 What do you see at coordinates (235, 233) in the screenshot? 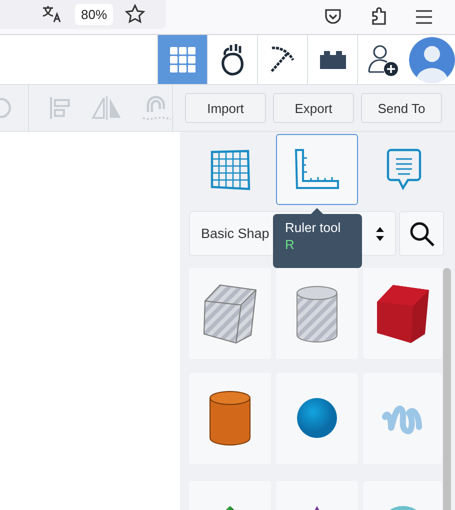
I see `dropdown-value: Basic Shap` at bounding box center [235, 233].